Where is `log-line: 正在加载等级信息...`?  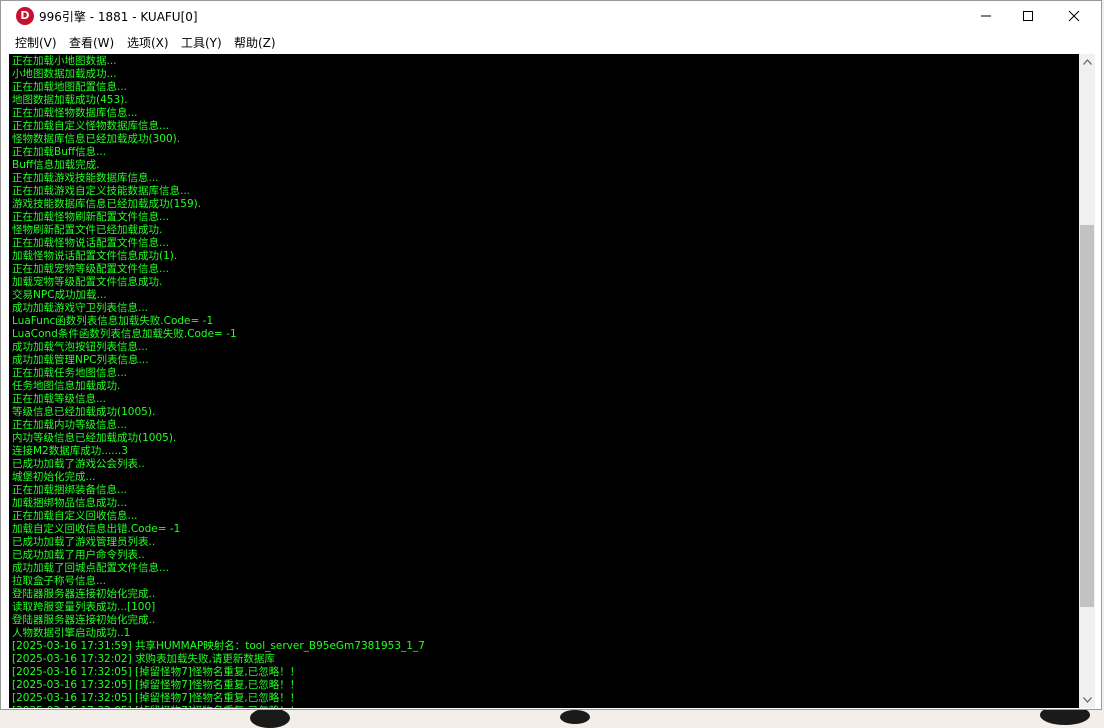 log-line: 正在加载等级信息... is located at coordinates (59, 399).